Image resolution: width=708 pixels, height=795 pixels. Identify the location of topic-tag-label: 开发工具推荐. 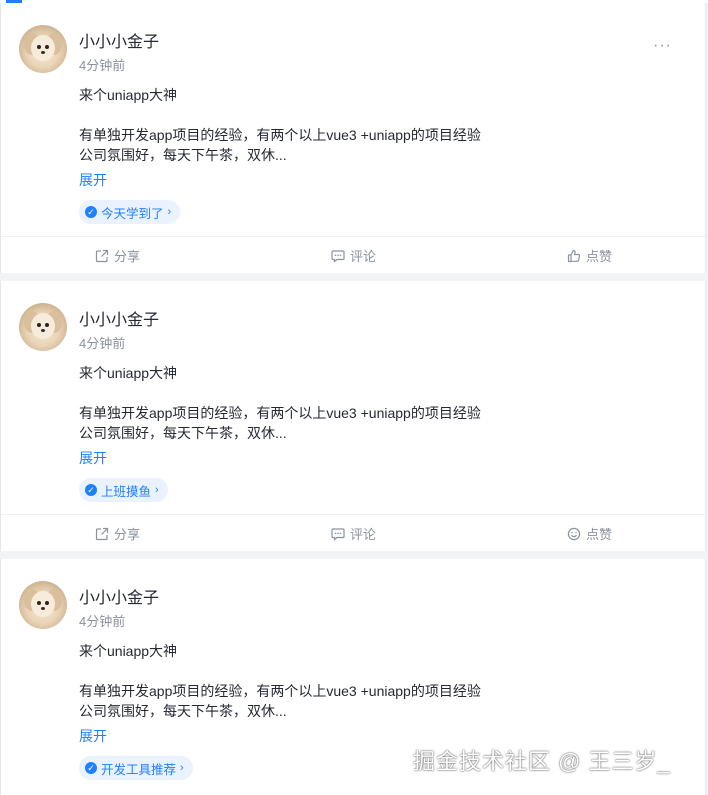
(139, 769).